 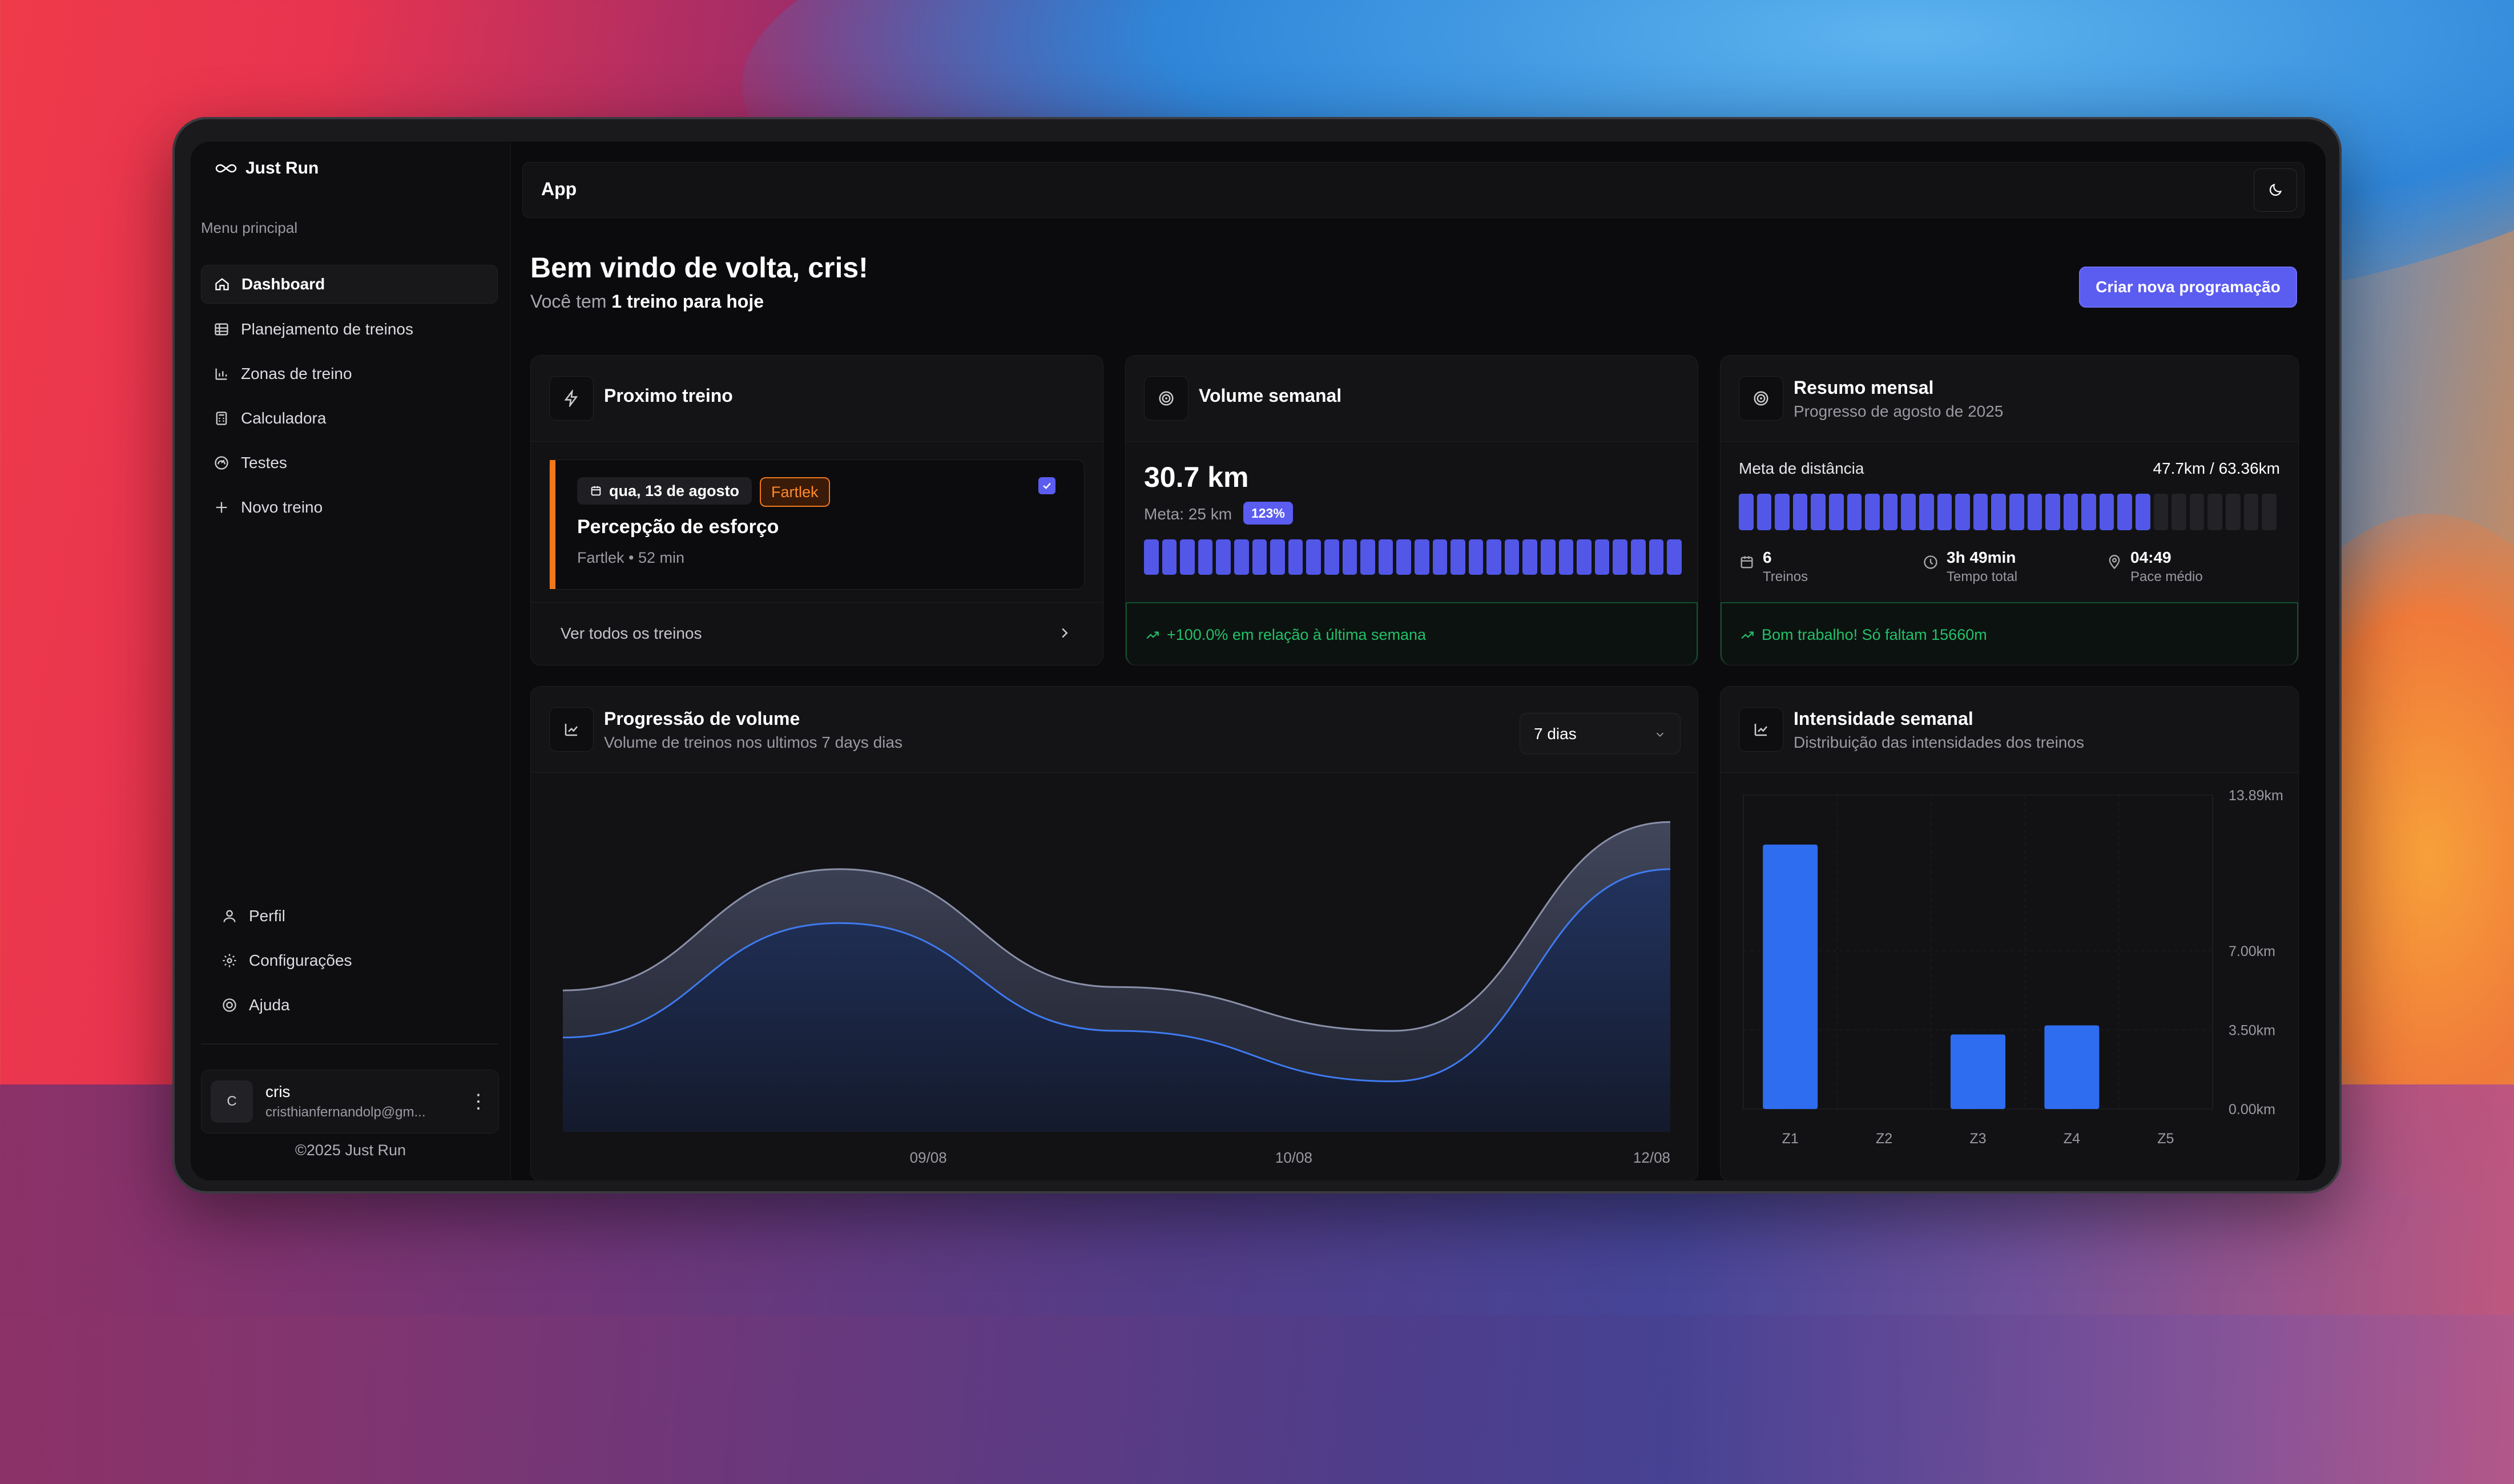 I want to click on nav-item-help: Ajuda, so click(x=353, y=1005).